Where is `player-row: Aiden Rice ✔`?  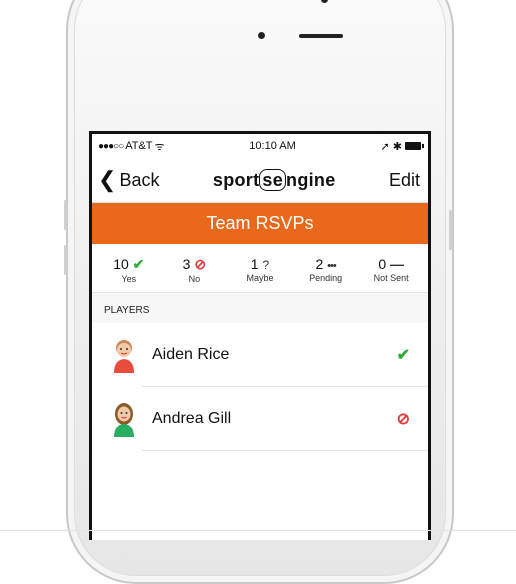
player-row: Aiden Rice ✔ is located at coordinates (260, 355).